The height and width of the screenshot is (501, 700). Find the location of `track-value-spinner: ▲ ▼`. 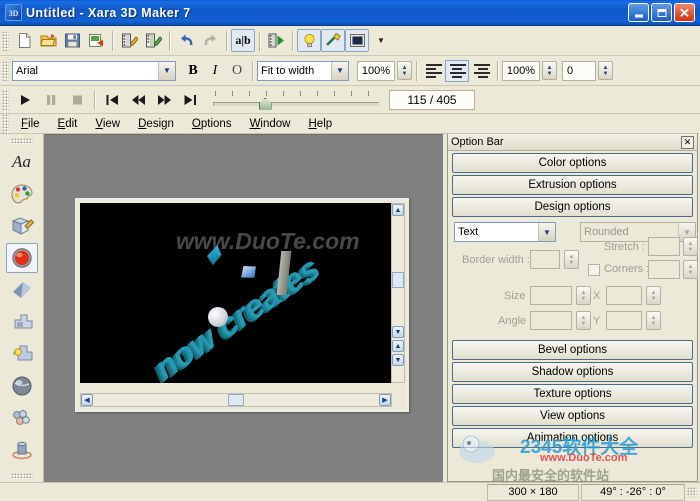

track-value-spinner: ▲ ▼ is located at coordinates (605, 70).